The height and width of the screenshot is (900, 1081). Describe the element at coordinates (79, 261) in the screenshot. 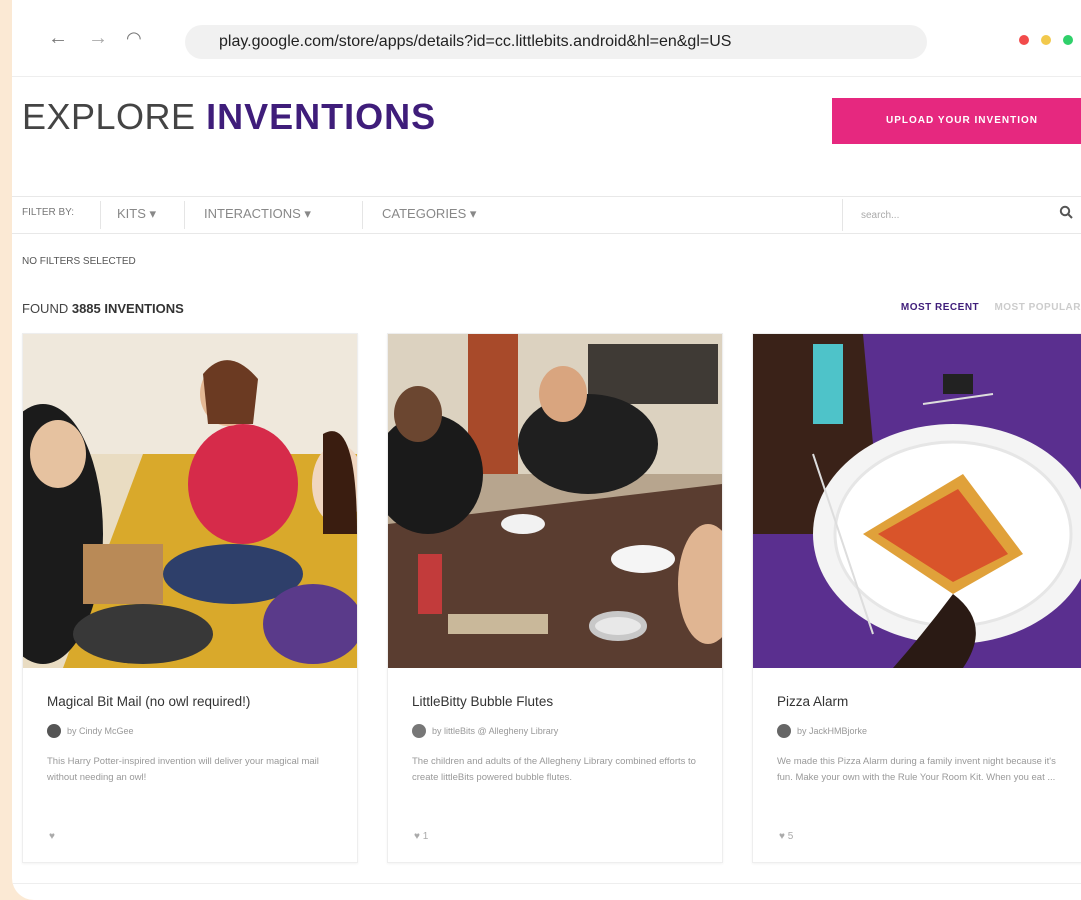

I see `filter-status: NO FILTERS SELECTED` at that location.